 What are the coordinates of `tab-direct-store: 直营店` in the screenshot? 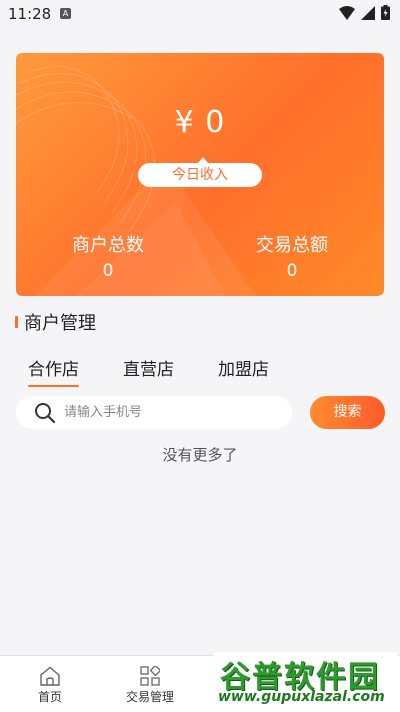 It's located at (148, 371).